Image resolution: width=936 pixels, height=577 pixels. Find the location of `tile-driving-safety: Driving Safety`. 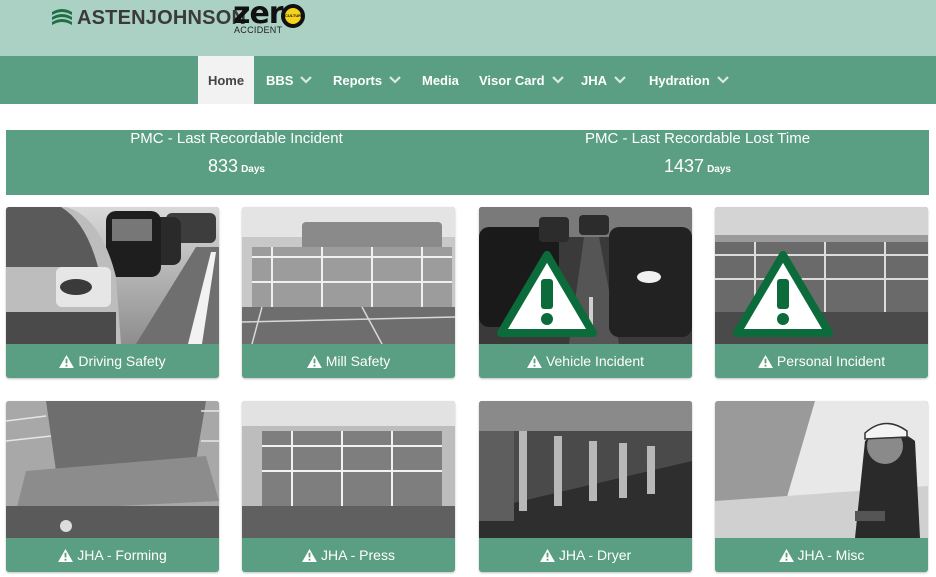

tile-driving-safety: Driving Safety is located at coordinates (112, 292).